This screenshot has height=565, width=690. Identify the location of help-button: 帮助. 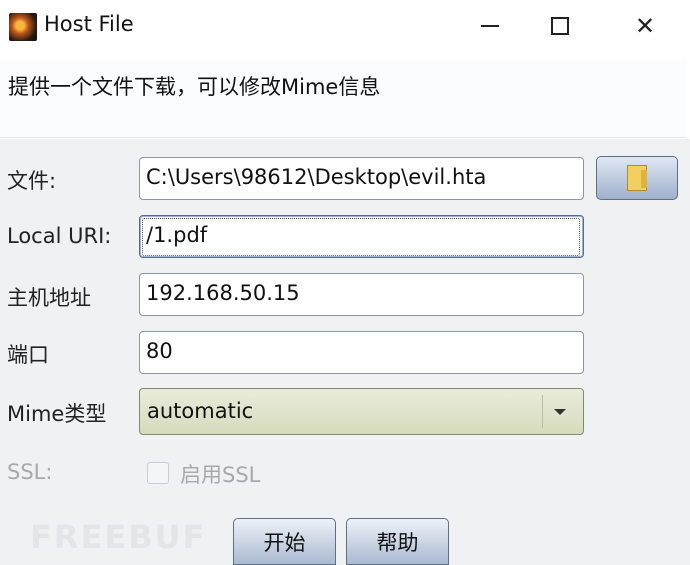
(397, 541).